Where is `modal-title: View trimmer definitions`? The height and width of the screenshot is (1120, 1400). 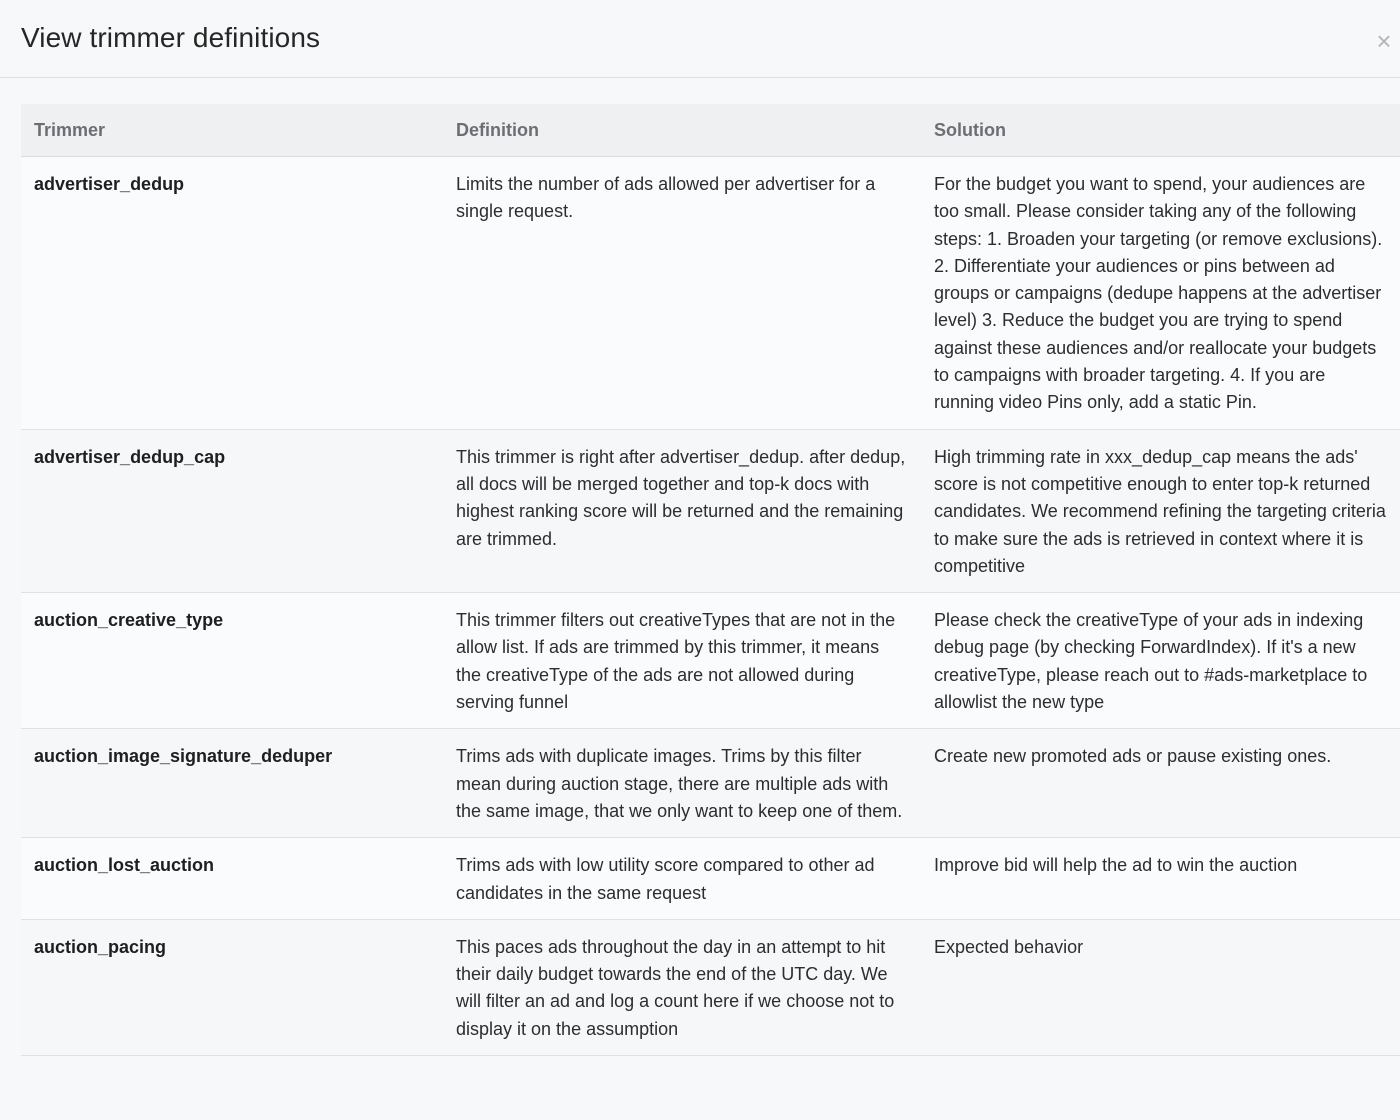
modal-title: View trimmer definitions is located at coordinates (171, 37).